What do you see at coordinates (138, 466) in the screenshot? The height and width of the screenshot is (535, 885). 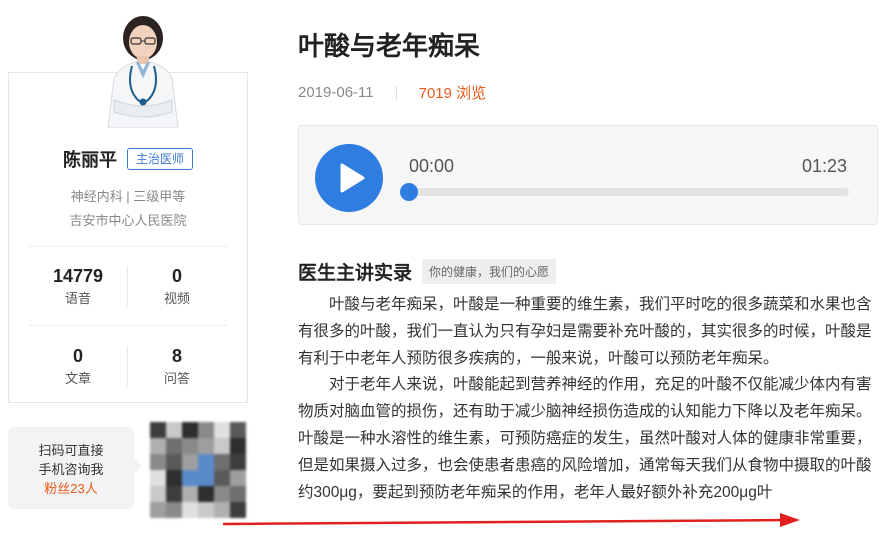 I see `consult-pointer` at bounding box center [138, 466].